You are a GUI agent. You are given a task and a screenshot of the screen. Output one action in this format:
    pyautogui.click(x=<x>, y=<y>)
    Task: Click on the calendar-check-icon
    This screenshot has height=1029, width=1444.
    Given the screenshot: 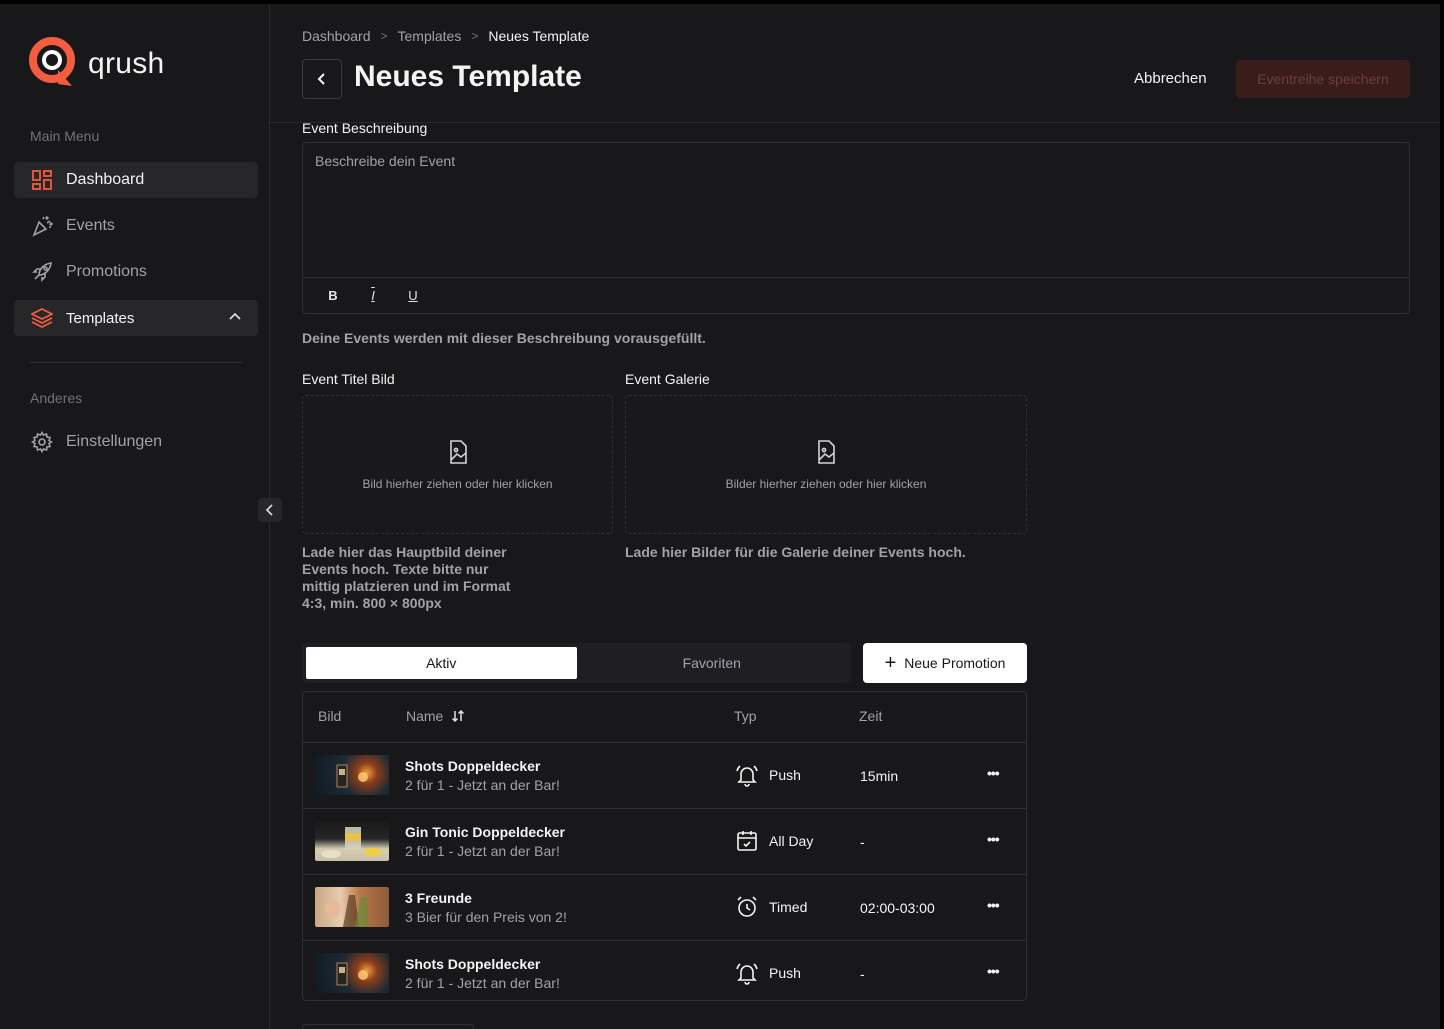 What is the action you would take?
    pyautogui.click(x=747, y=841)
    